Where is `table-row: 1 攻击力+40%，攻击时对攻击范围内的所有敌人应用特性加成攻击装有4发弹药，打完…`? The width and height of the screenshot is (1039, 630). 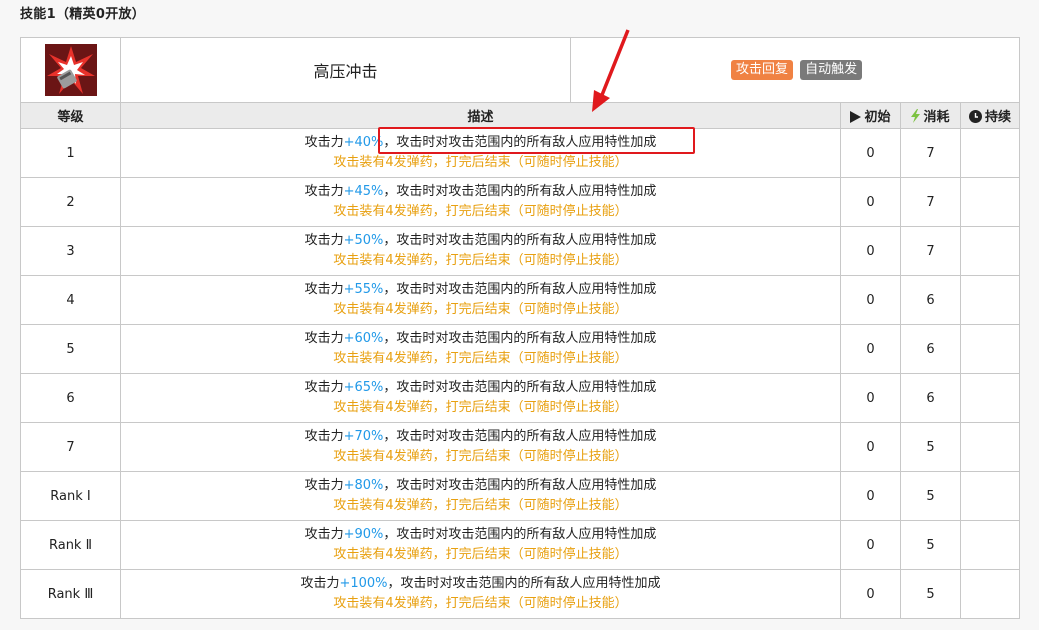 table-row: 1 攻击力+40%，攻击时对攻击范围内的所有敌人应用特性加成攻击装有4发弹药，打完… is located at coordinates (520, 153).